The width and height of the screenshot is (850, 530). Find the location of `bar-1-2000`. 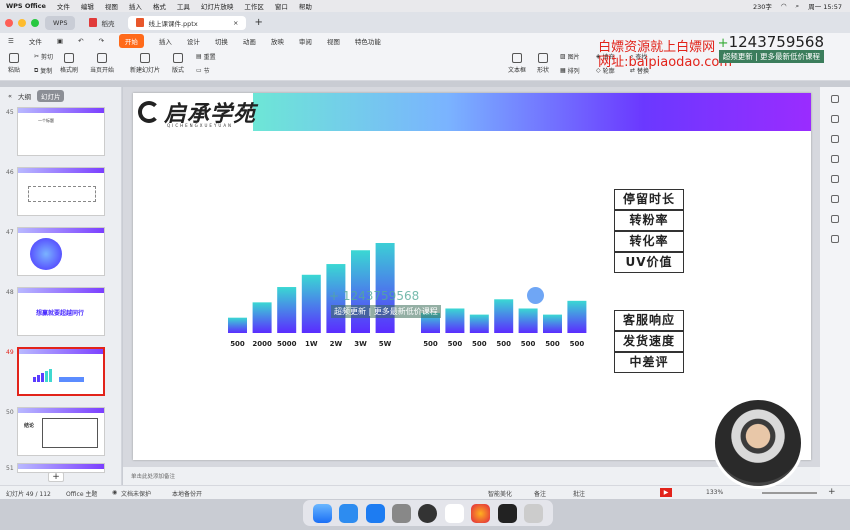

bar-1-2000 is located at coordinates (262, 317).